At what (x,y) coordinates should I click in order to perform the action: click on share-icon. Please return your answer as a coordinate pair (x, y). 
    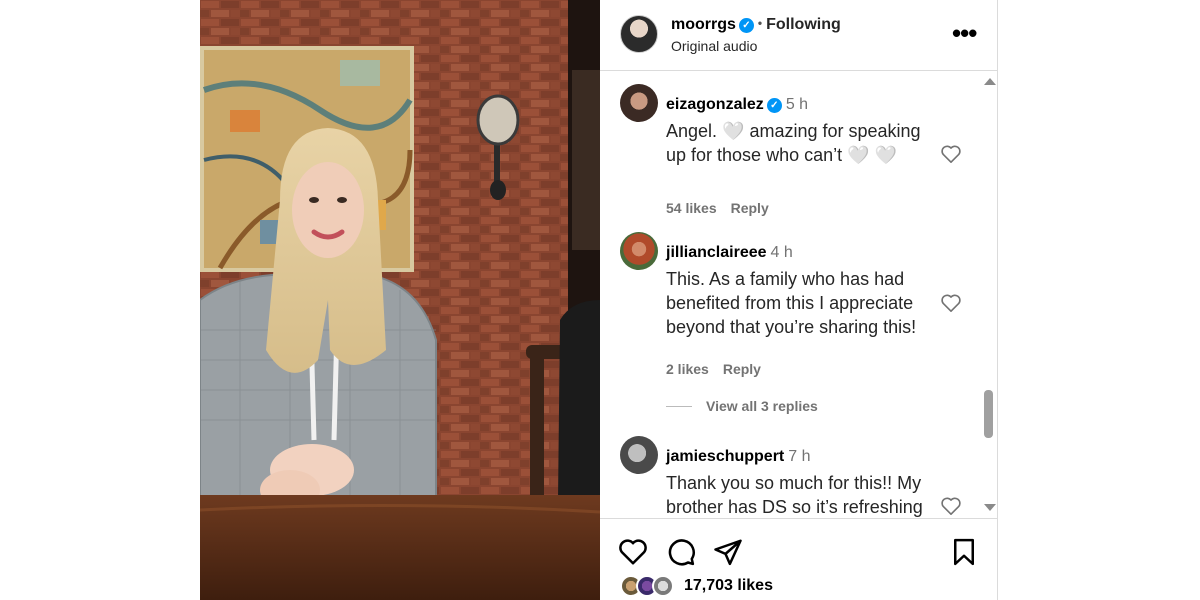
    Looking at the image, I should click on (728, 552).